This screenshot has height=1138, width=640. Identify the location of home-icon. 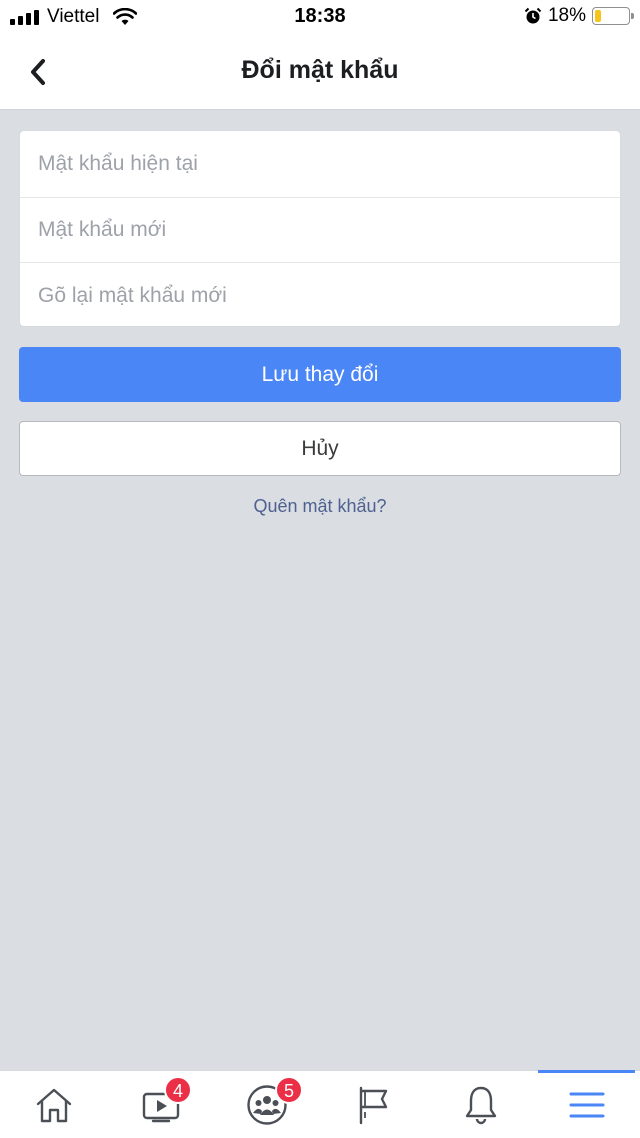
(53, 1105).